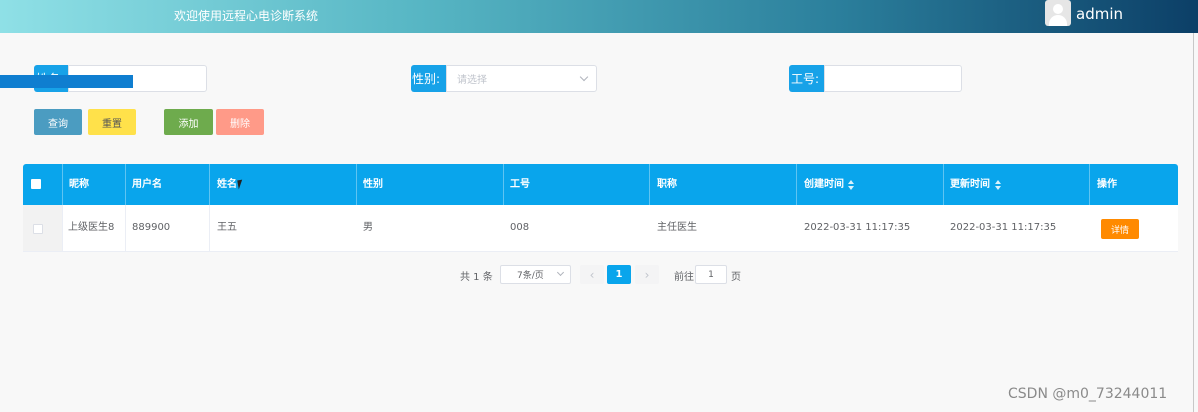  What do you see at coordinates (188, 122) in the screenshot?
I see `add-button: 添加` at bounding box center [188, 122].